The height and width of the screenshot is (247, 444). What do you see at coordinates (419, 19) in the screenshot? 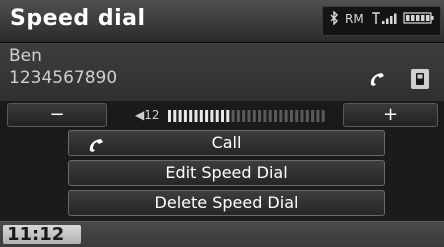
I see `battery-icon` at bounding box center [419, 19].